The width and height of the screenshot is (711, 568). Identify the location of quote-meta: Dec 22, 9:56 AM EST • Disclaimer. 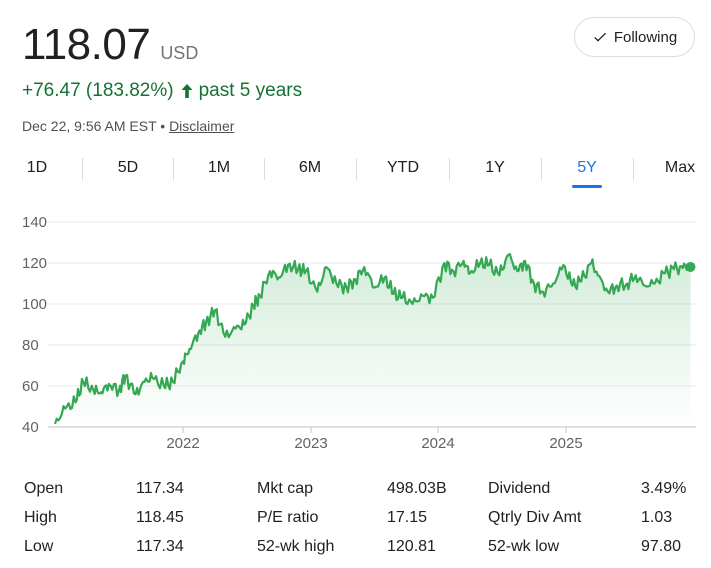
(128, 126).